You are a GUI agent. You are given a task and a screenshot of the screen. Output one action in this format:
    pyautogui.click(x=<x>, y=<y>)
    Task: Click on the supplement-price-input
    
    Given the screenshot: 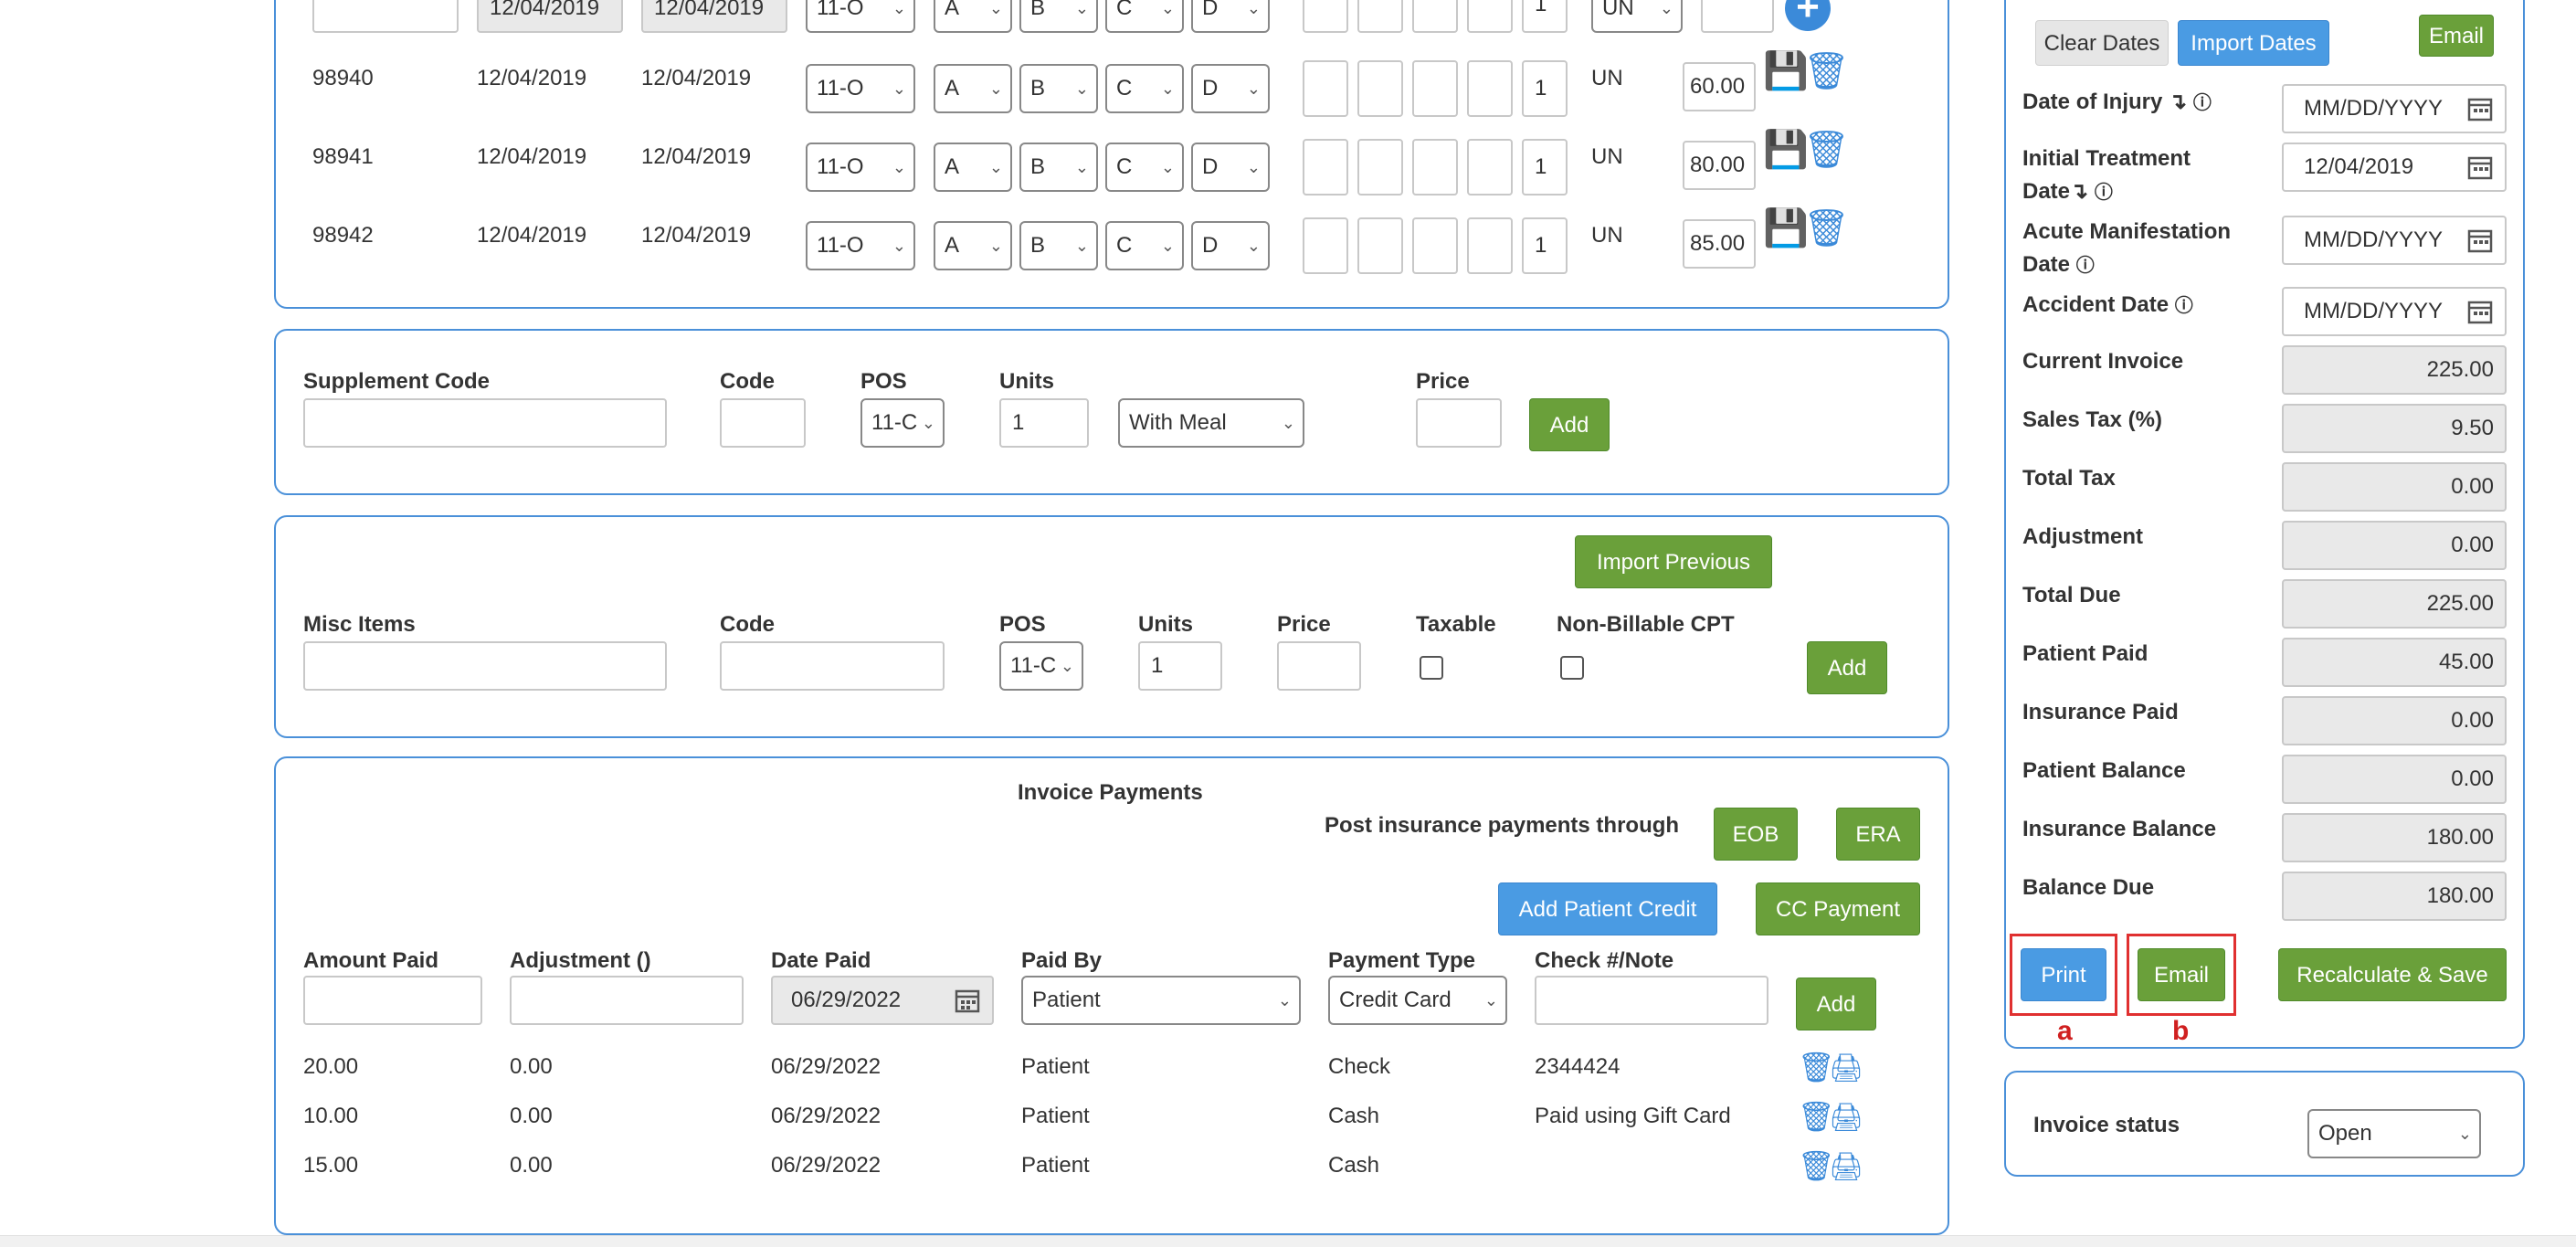 What is the action you would take?
    pyautogui.click(x=1459, y=423)
    